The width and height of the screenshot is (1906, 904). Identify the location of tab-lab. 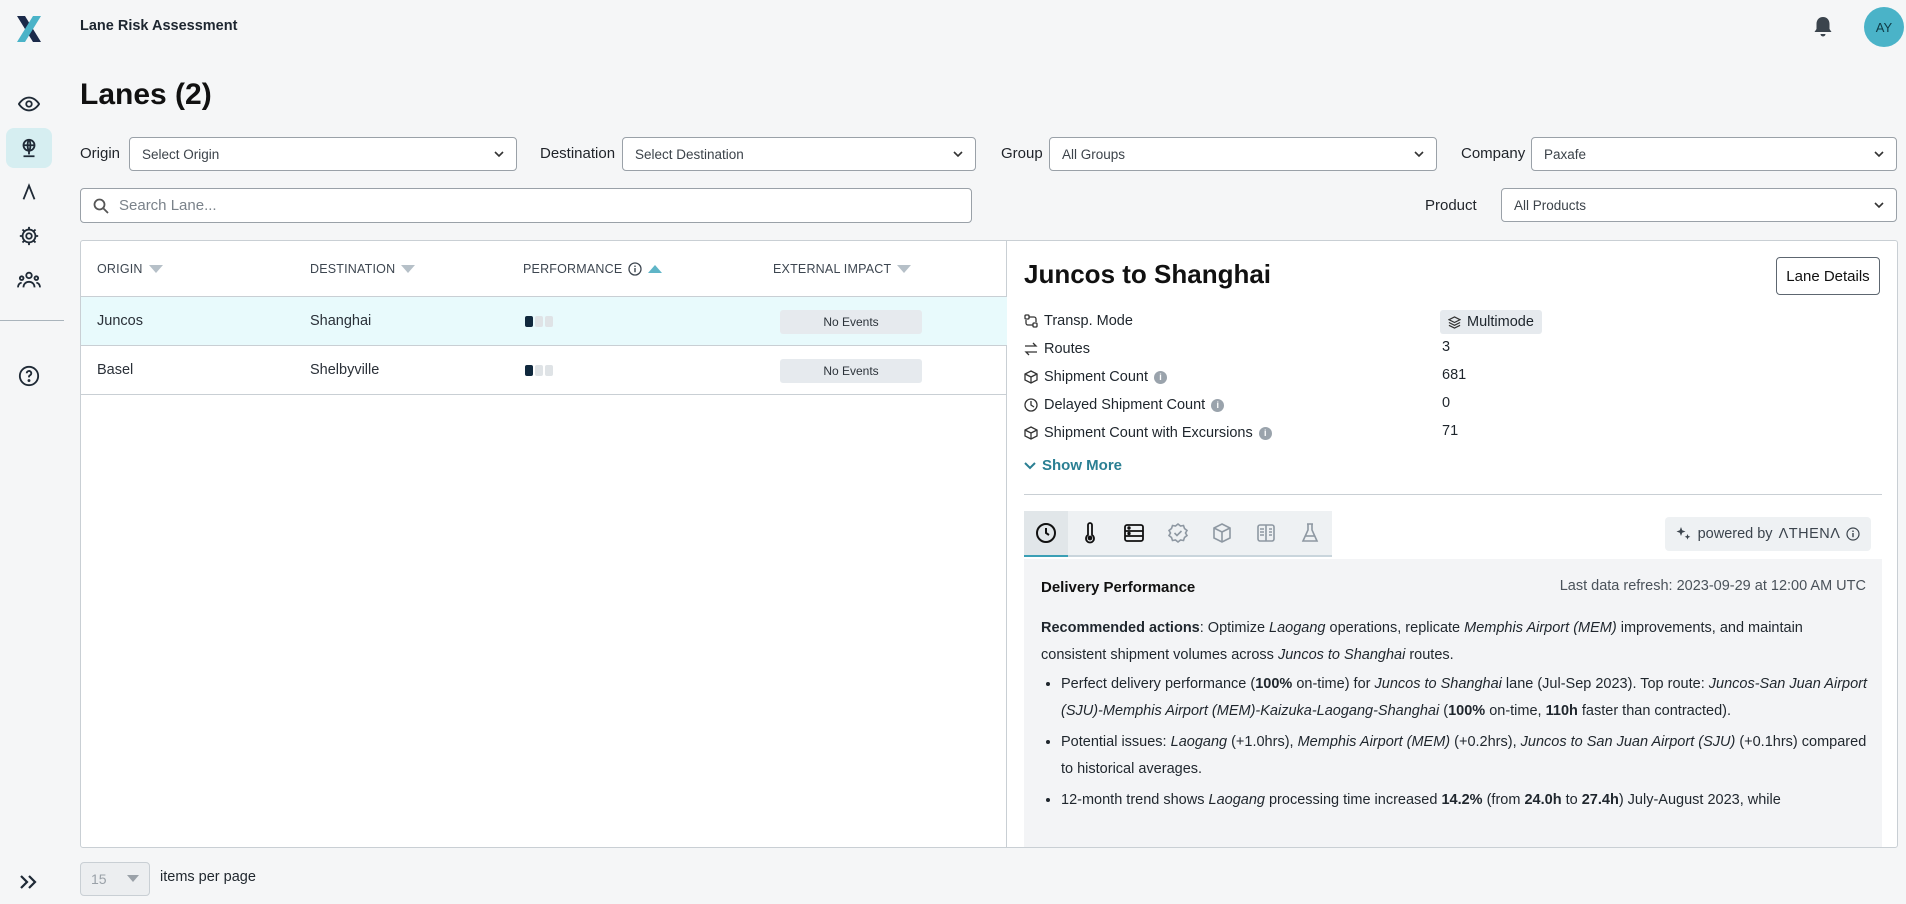
(1310, 534).